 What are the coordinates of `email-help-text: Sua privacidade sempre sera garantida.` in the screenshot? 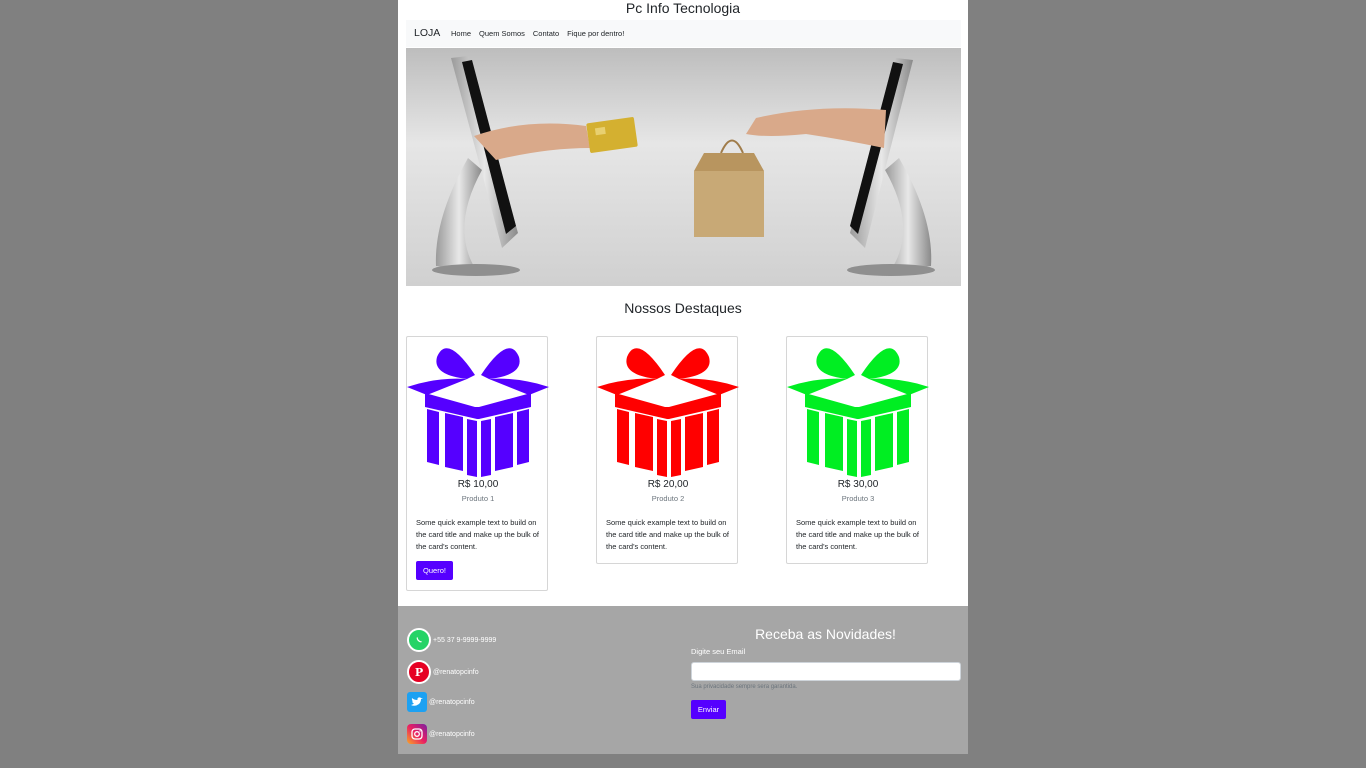 It's located at (744, 687).